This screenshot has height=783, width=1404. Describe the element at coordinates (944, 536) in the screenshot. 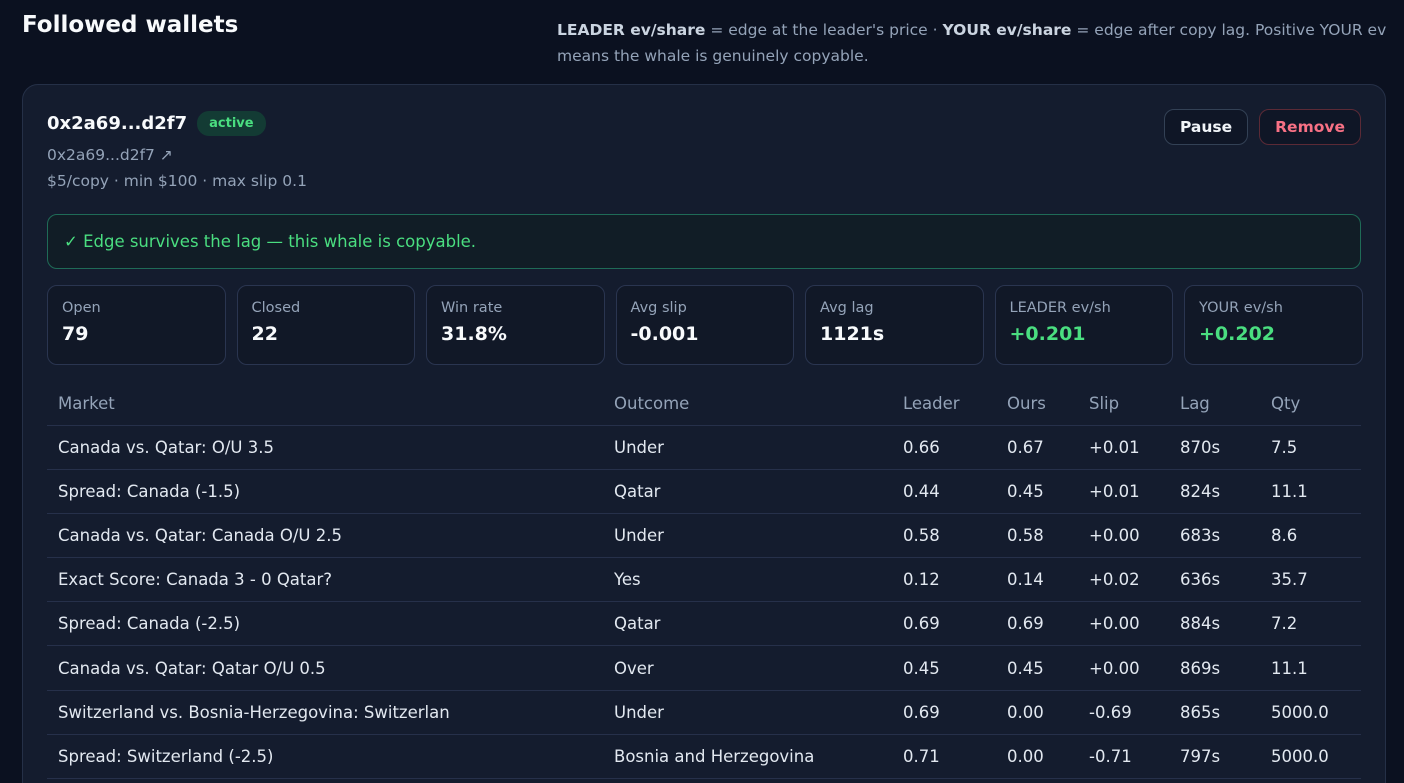

I see `cell-leader: 0.58` at that location.